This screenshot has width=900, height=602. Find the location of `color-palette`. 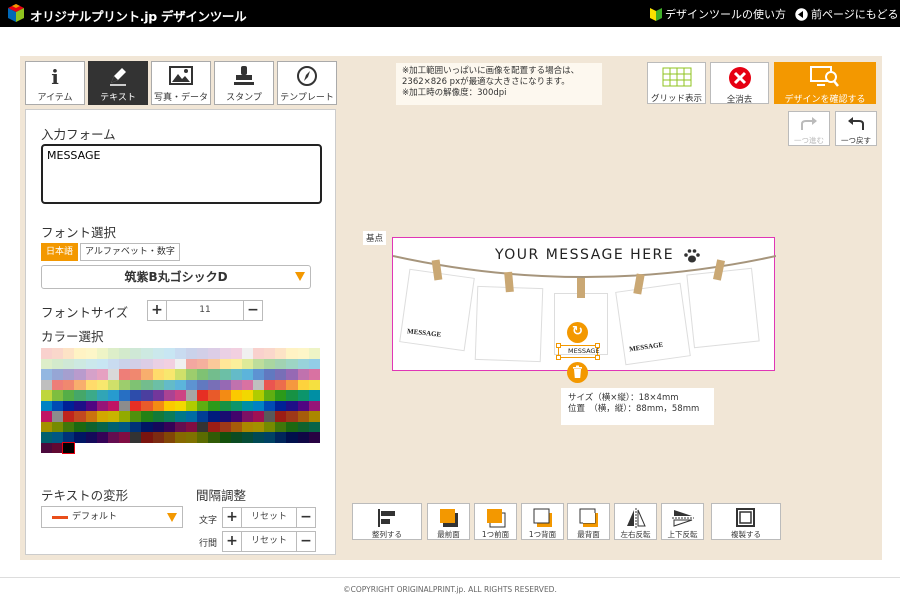

color-palette is located at coordinates (180, 411).